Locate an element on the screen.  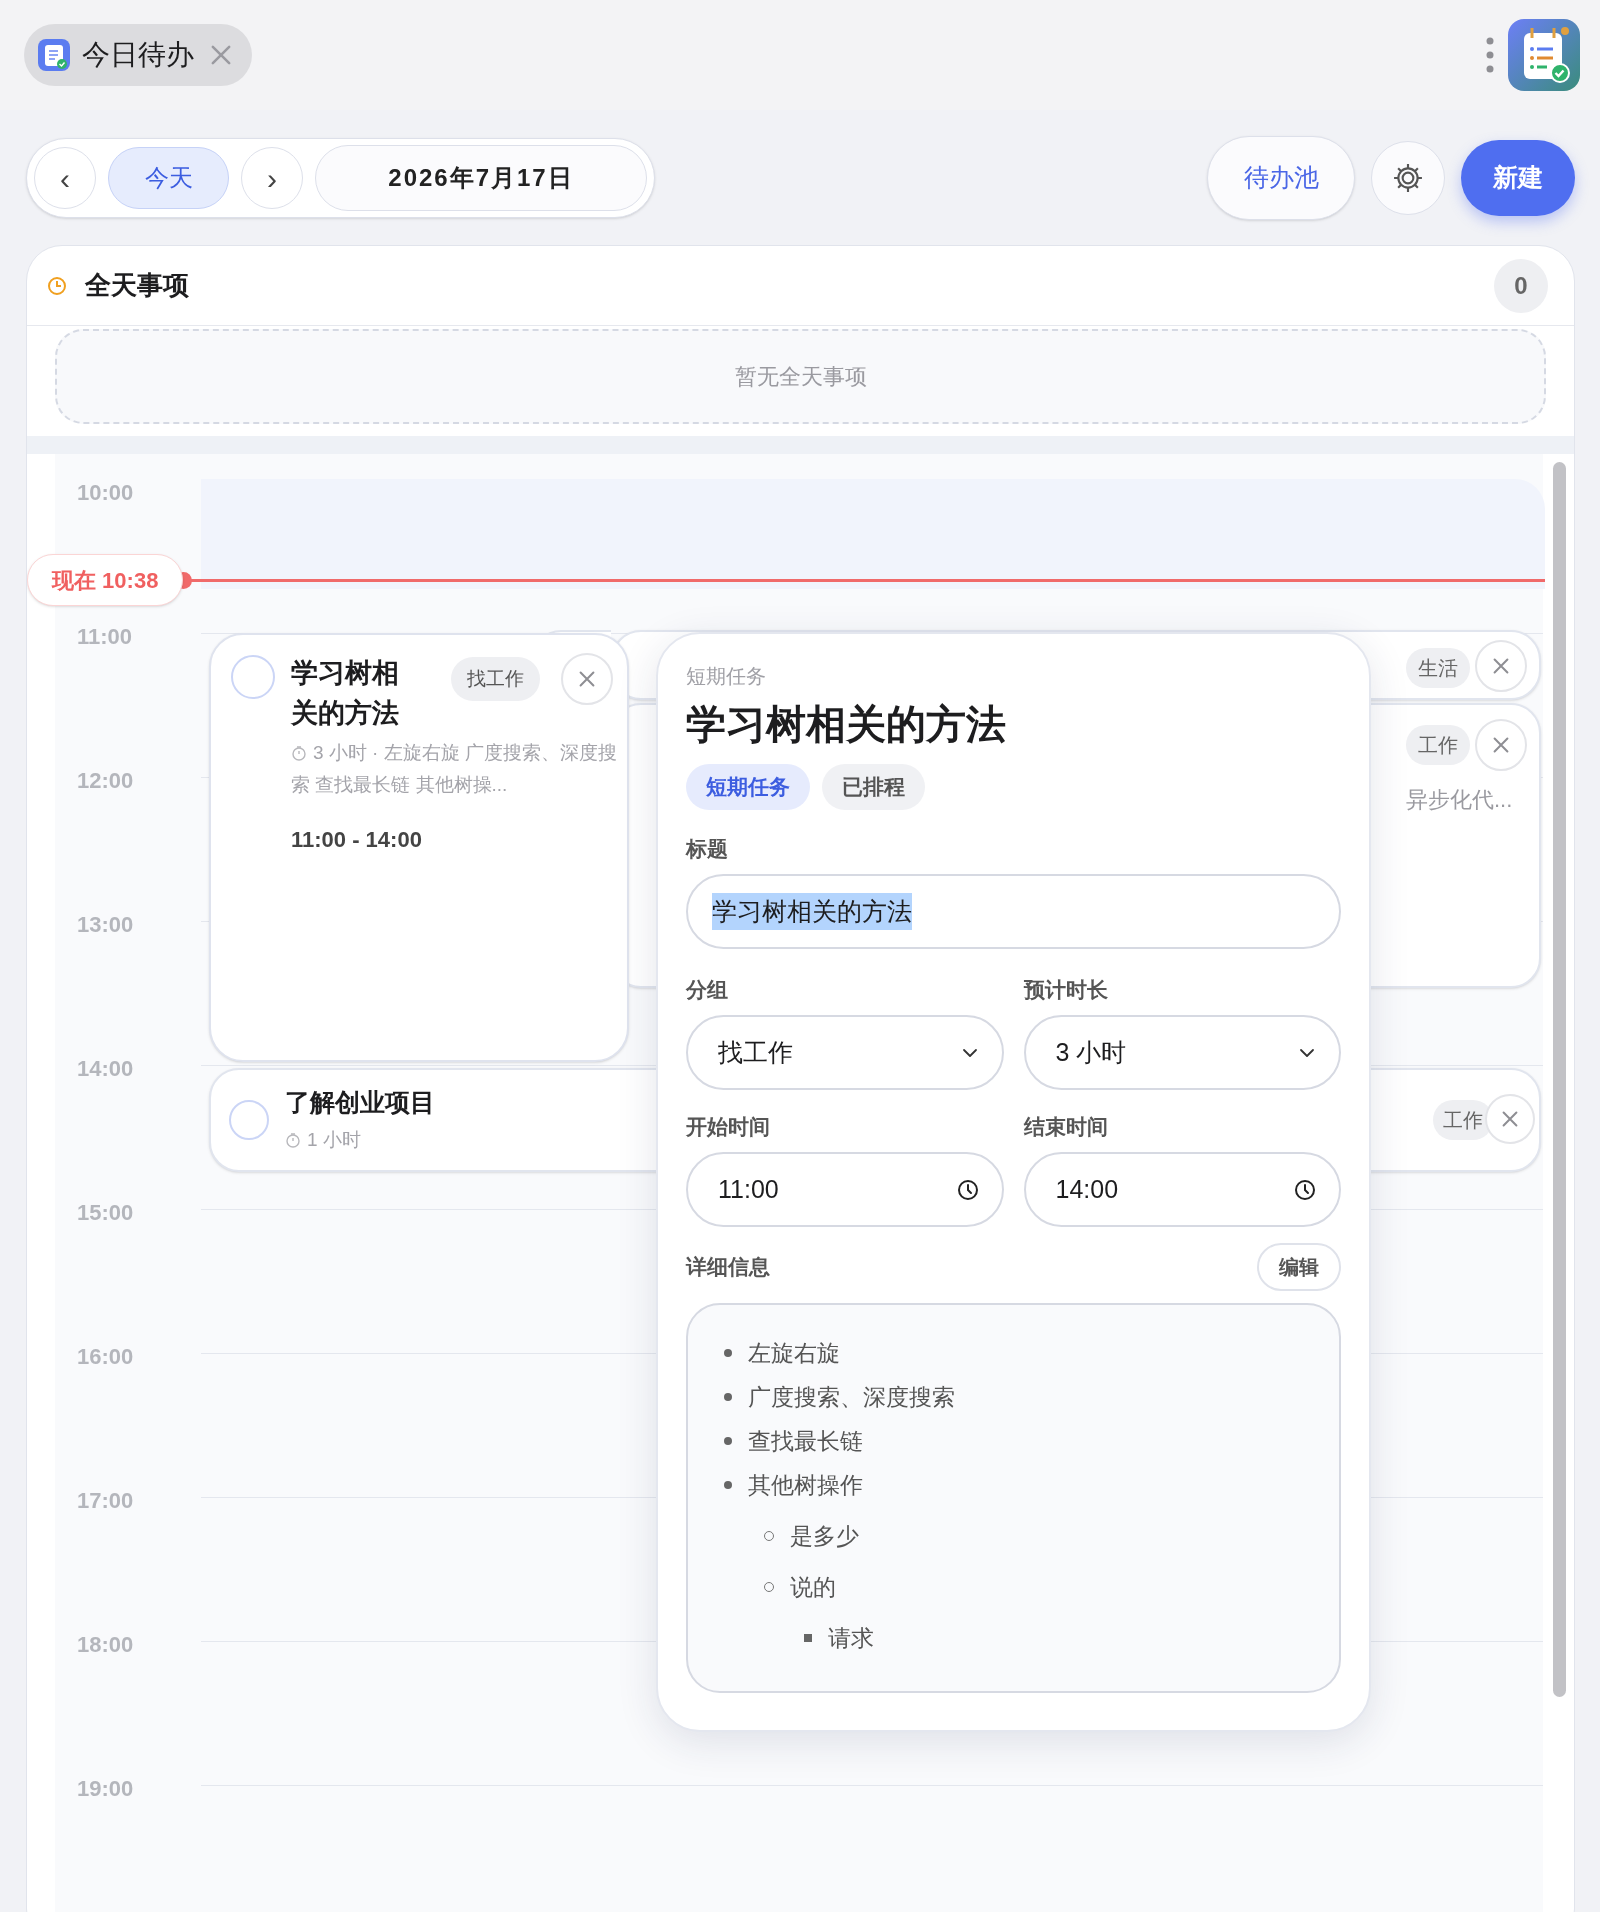
time-field: 14:00 is located at coordinates (1182, 1189).